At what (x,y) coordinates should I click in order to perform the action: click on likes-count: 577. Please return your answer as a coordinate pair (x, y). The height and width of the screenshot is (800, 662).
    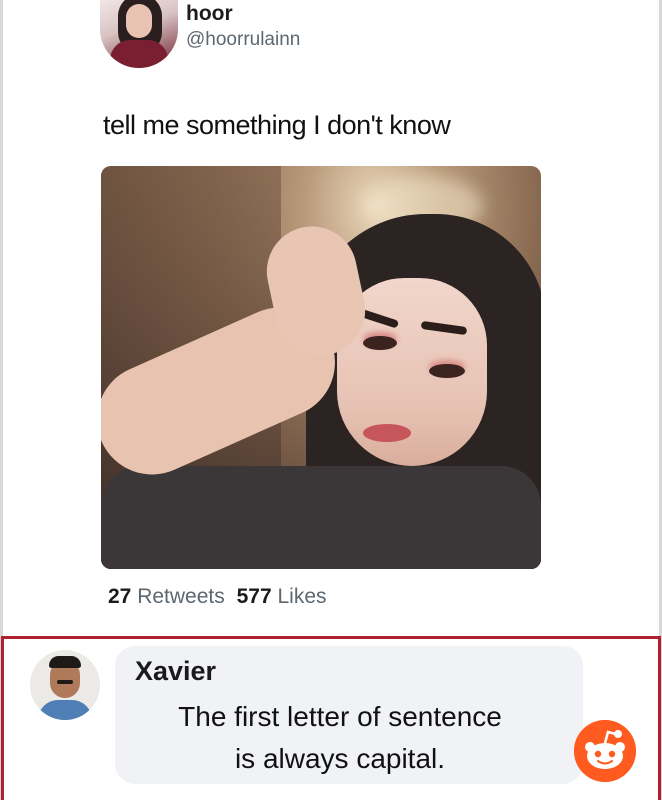
    Looking at the image, I should click on (254, 596).